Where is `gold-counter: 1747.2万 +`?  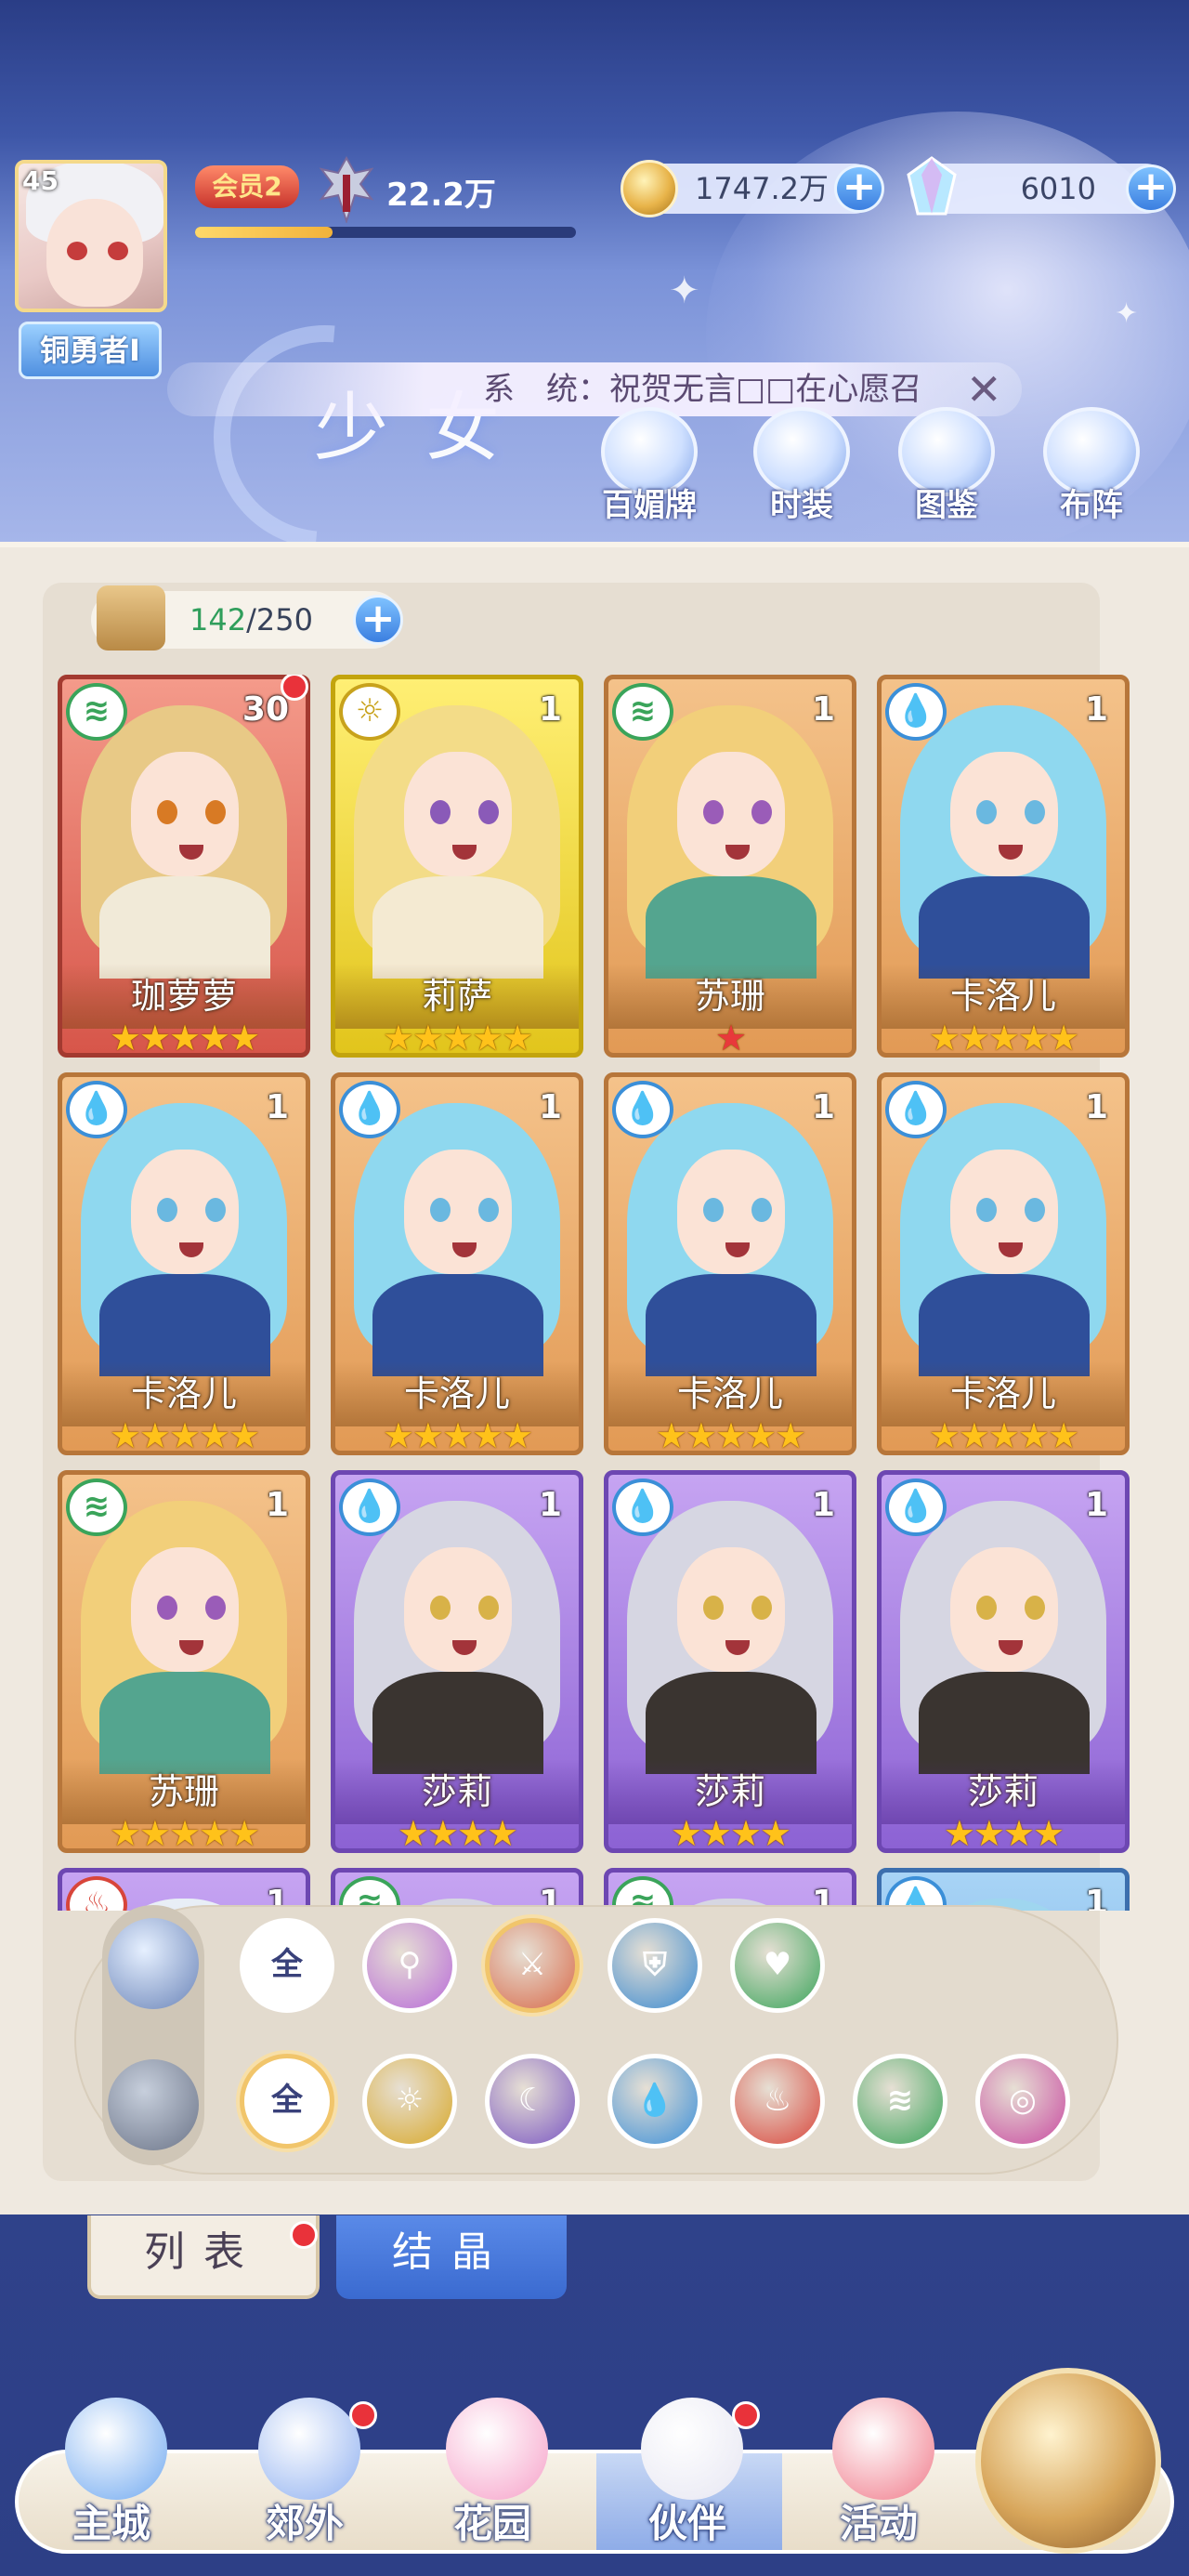
gold-counter: 1747.2万 + is located at coordinates (752, 188).